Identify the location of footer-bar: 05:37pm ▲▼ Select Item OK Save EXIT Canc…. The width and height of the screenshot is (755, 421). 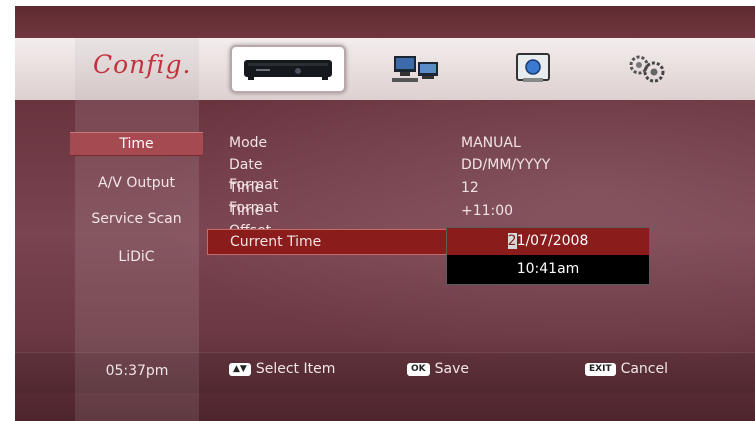
(385, 372).